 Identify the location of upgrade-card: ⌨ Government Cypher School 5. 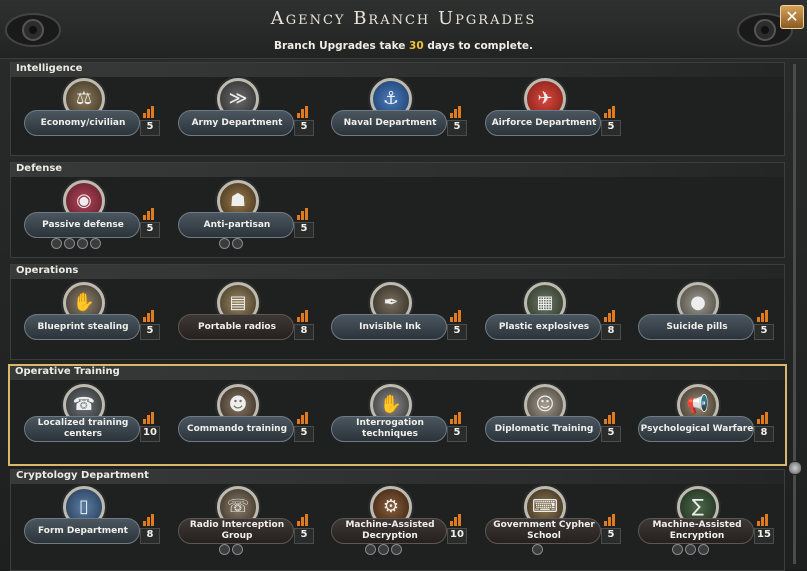
(552, 520).